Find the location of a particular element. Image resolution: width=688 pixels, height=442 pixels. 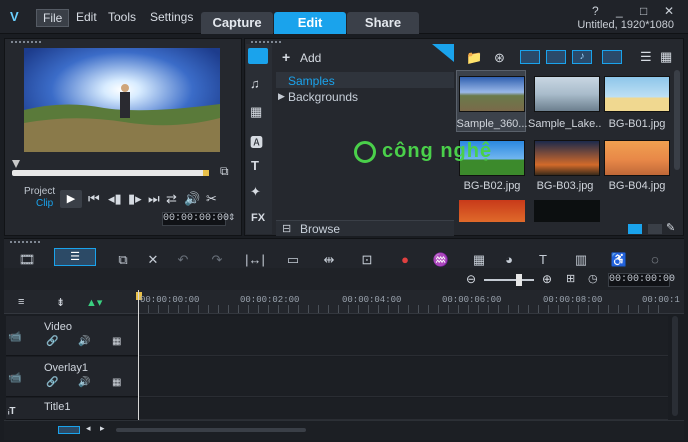

split-screen-icon: ▥ is located at coordinates (581, 260).